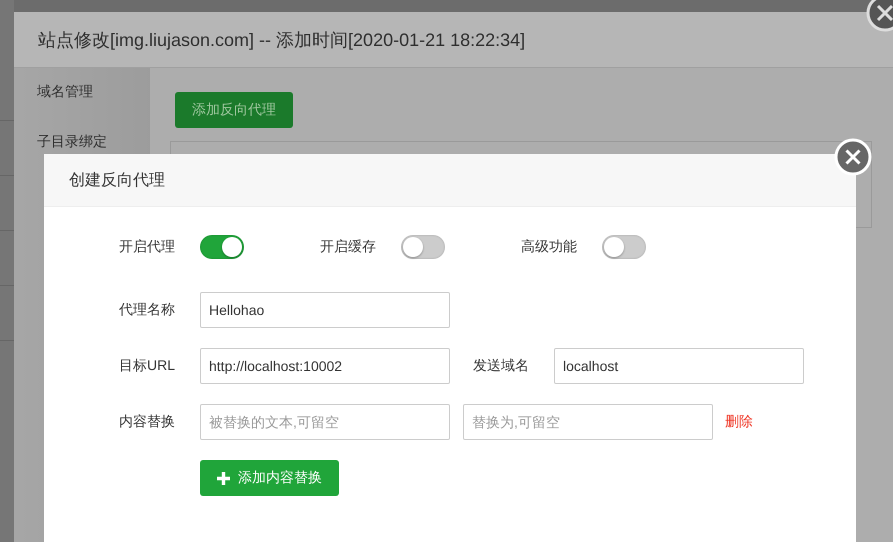 This screenshot has height=542, width=893. I want to click on input-field: Hellohao, so click(325, 310).